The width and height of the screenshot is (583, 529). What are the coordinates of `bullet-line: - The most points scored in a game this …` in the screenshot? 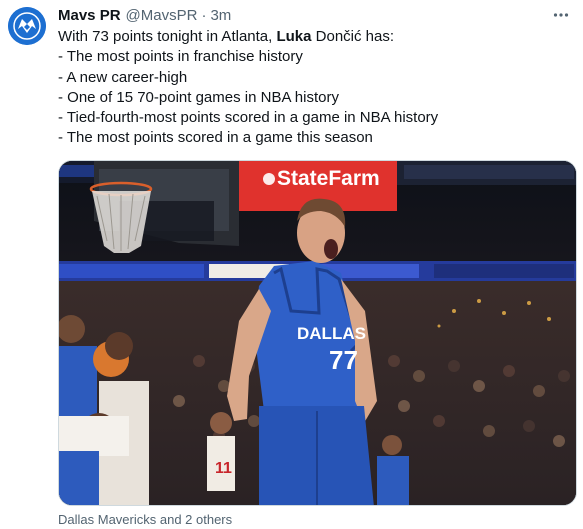 It's located at (215, 138).